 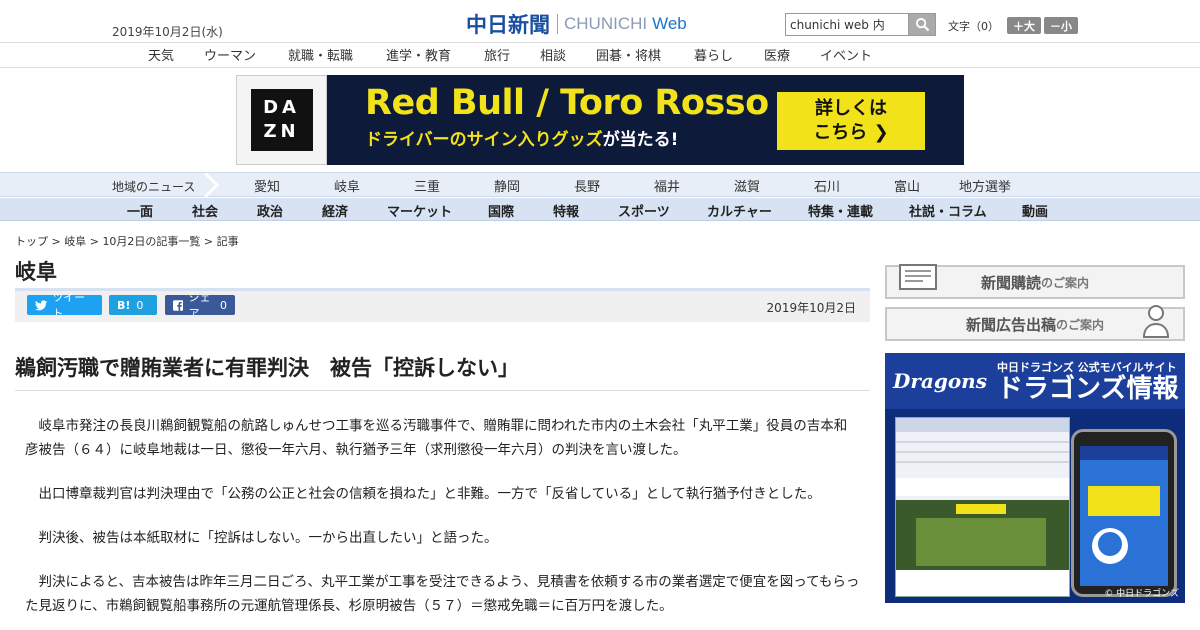 I want to click on logo-web: Web, so click(x=669, y=23).